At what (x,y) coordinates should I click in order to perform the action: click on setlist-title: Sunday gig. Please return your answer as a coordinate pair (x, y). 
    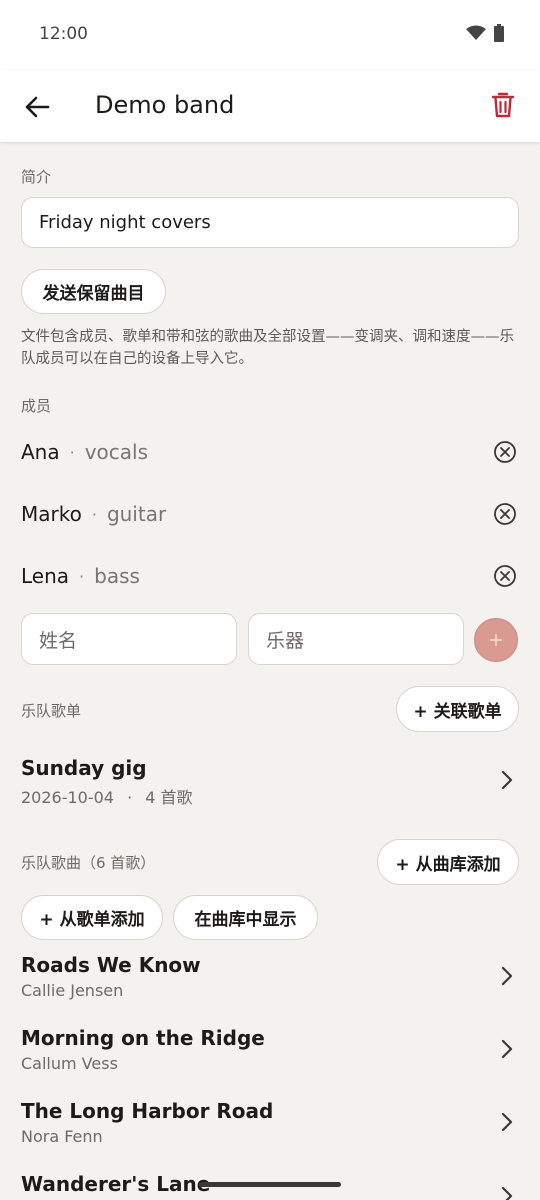
    Looking at the image, I should click on (84, 768).